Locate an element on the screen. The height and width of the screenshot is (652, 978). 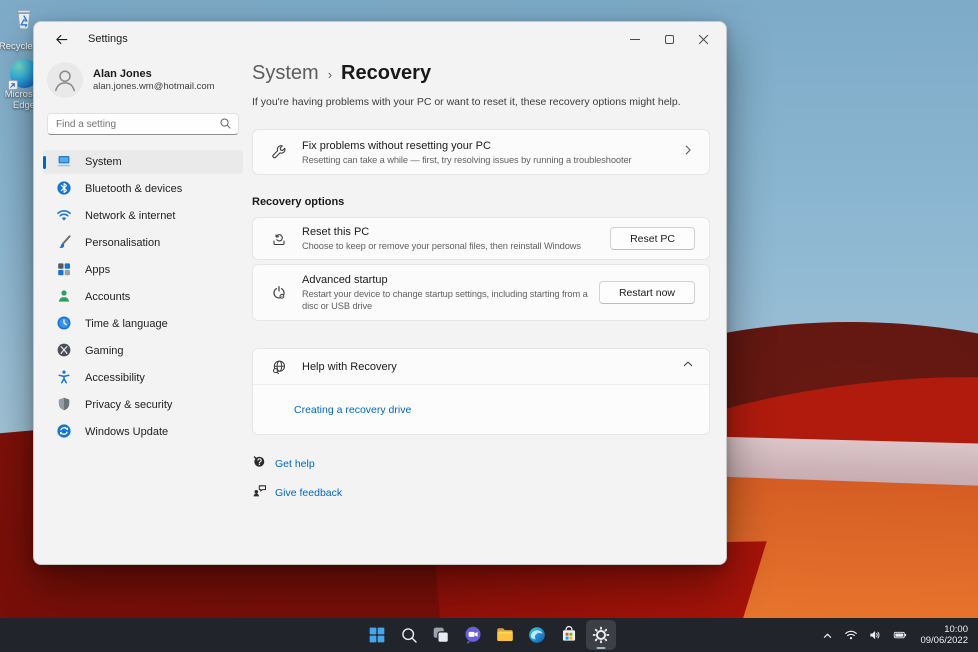
give-feedback-link: Give feedback is located at coordinates (297, 493).